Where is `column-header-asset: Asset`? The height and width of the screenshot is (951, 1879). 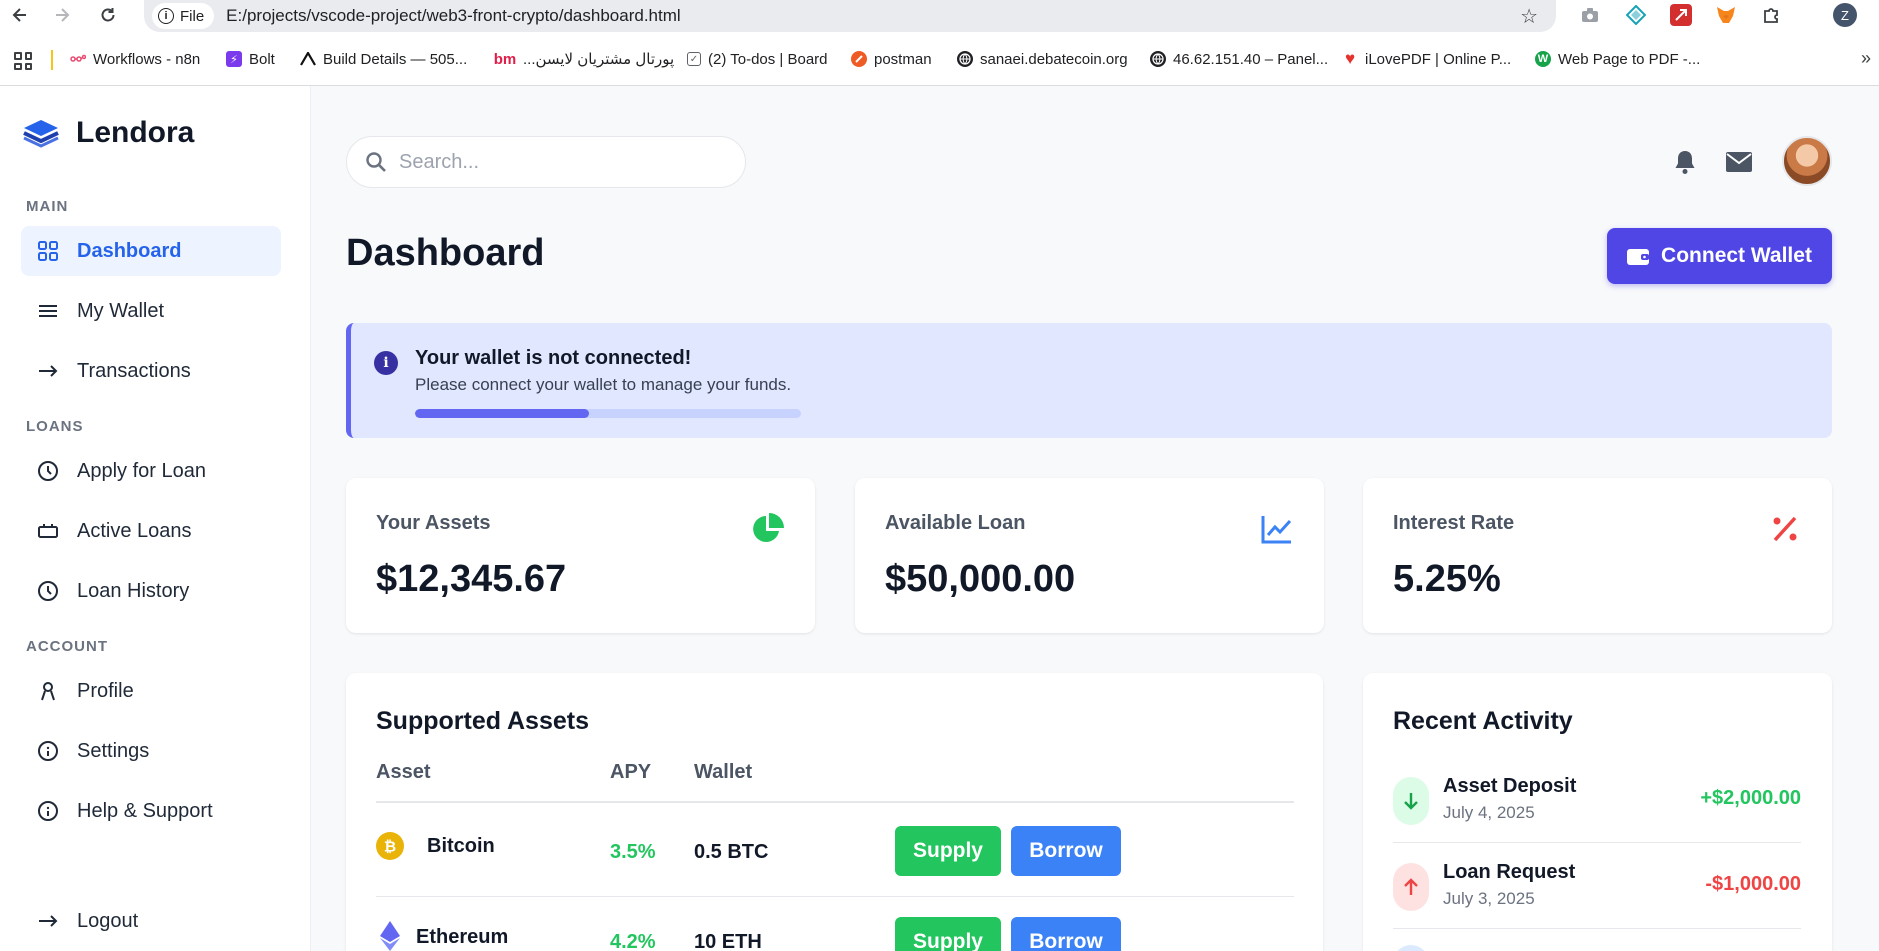
column-header-asset: Asset is located at coordinates (403, 772).